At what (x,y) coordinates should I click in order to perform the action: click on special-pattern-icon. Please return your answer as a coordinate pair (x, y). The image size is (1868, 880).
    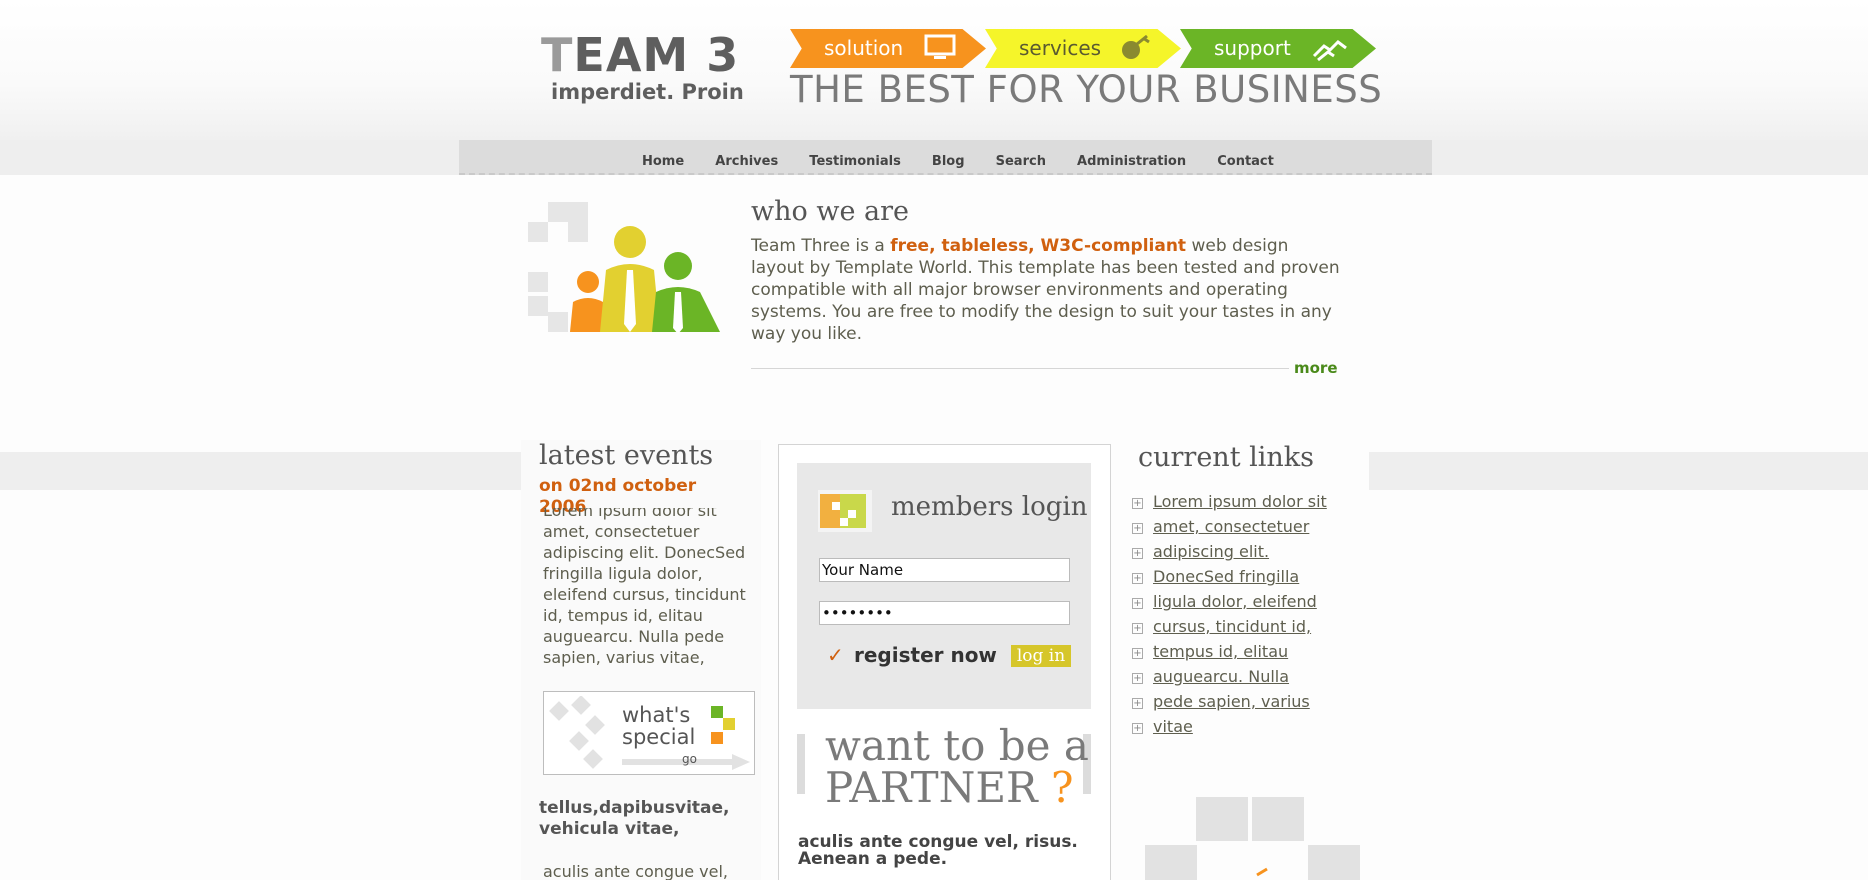
    Looking at the image, I should click on (577, 732).